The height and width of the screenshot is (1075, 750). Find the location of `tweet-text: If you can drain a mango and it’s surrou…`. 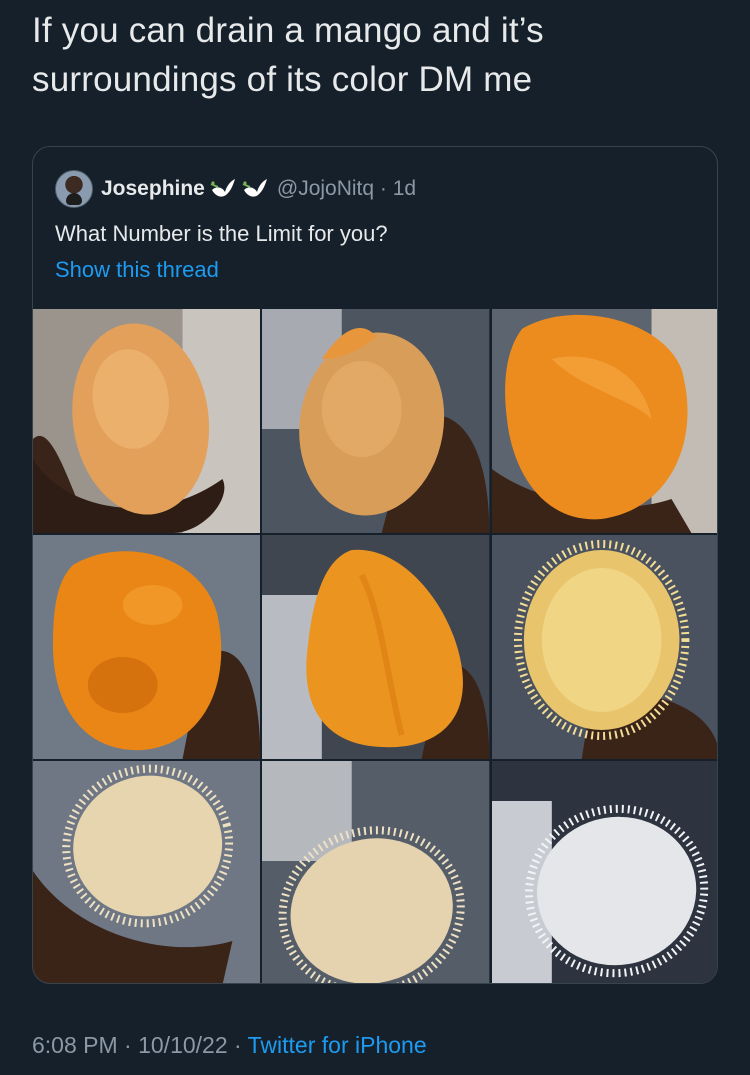

tweet-text: If you can drain a mango and it’s surrou… is located at coordinates (377, 55).